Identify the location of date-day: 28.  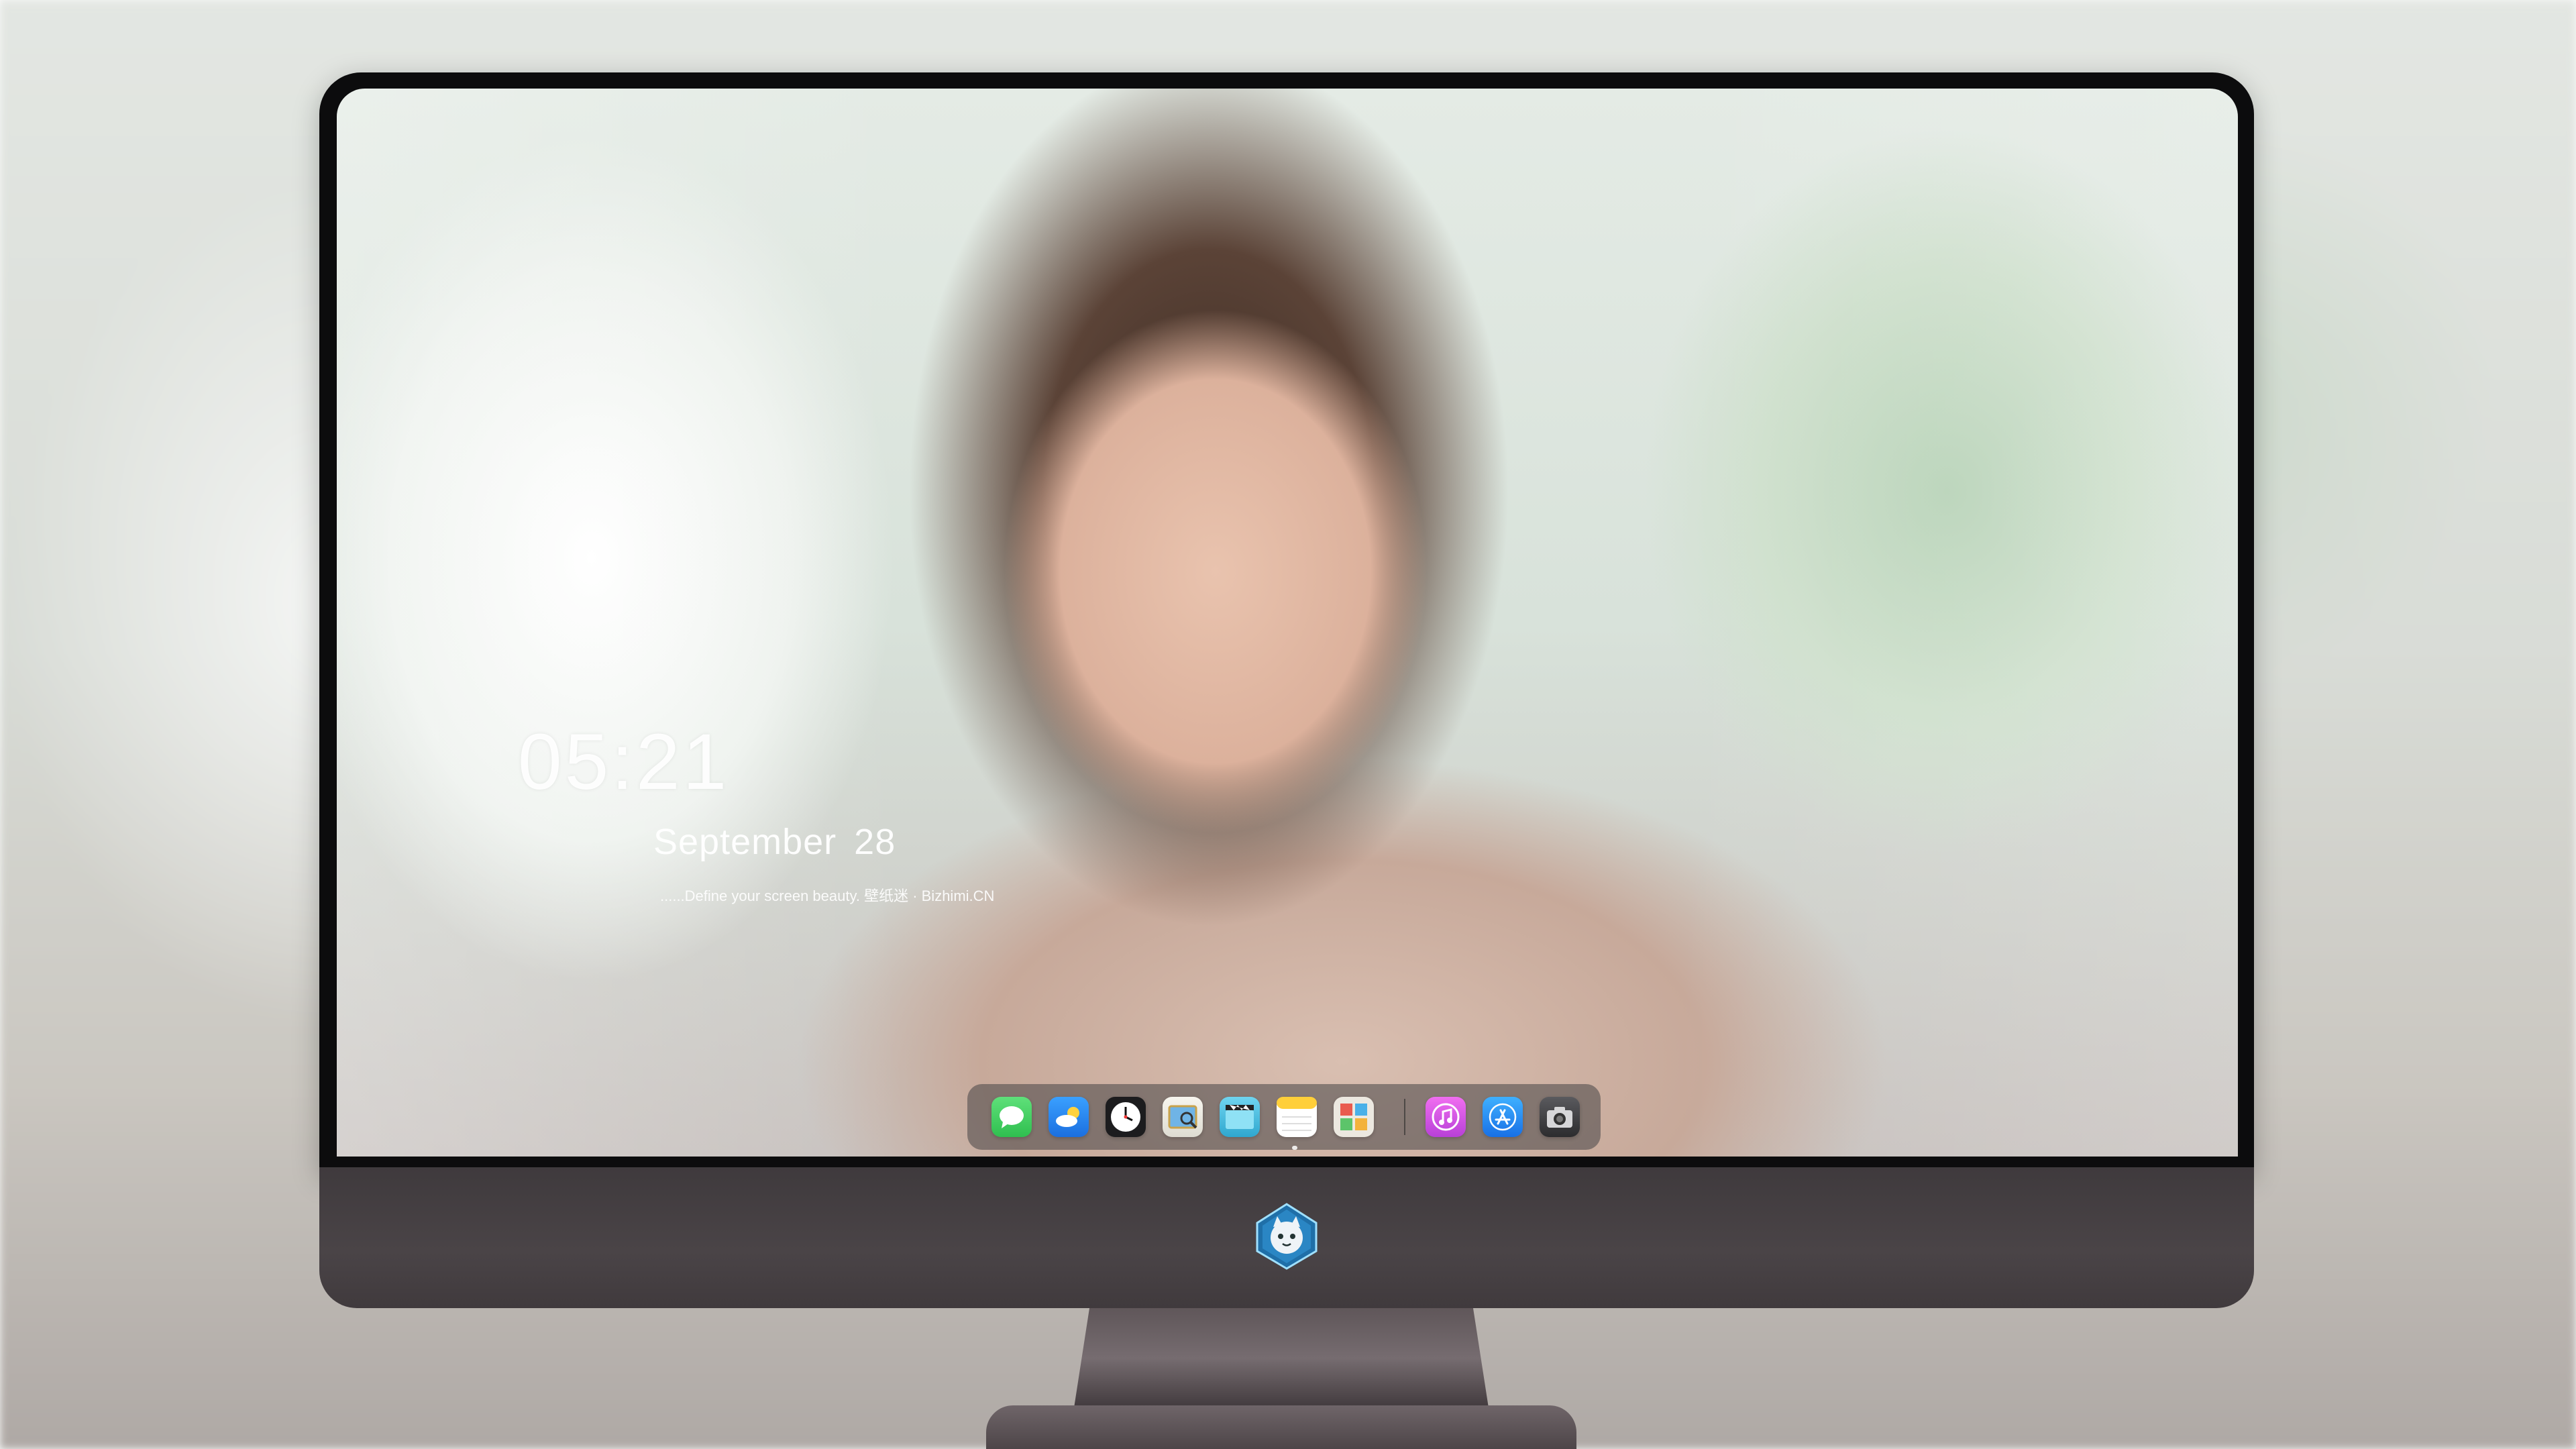
(875, 842).